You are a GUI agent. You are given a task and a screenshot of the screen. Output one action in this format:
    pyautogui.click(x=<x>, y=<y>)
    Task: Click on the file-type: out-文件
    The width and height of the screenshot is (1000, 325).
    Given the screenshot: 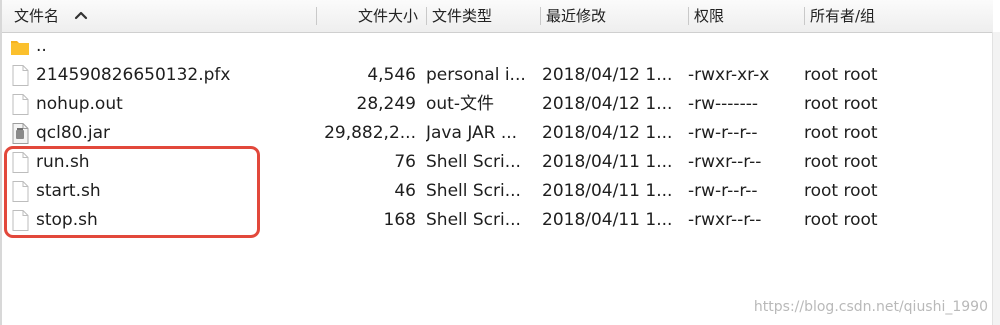 What is the action you would take?
    pyautogui.click(x=460, y=104)
    